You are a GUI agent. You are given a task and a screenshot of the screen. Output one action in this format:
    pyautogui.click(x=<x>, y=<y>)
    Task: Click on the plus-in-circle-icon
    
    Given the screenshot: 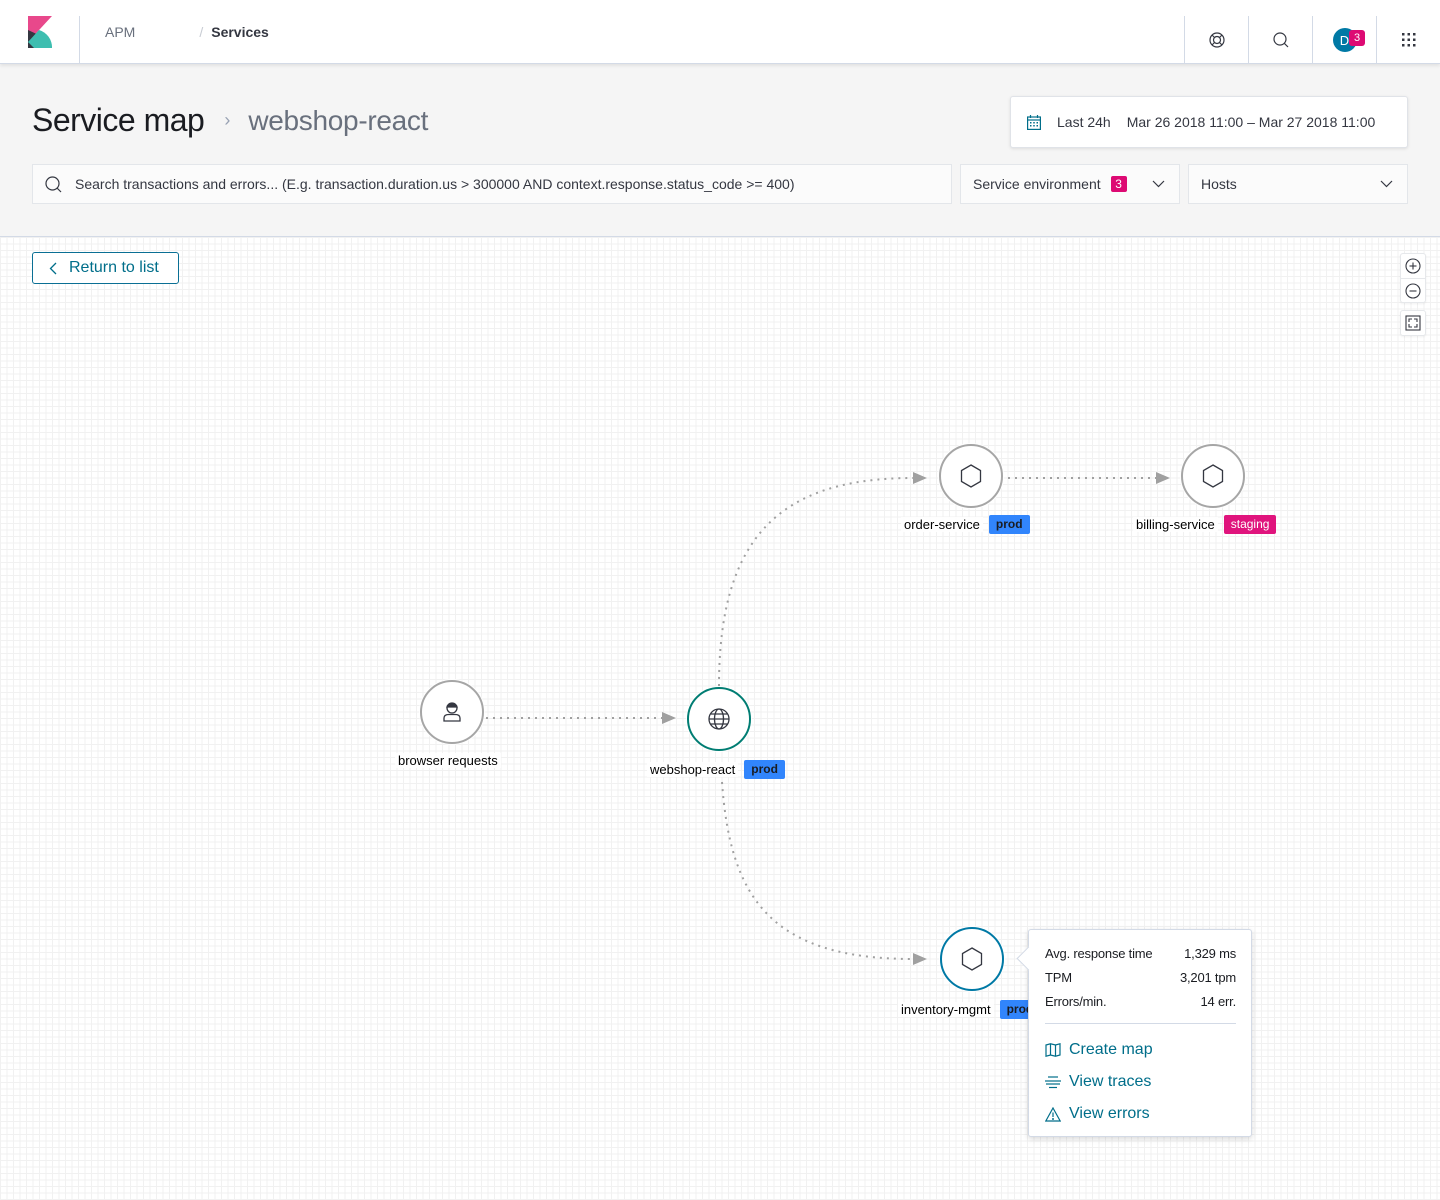 What is the action you would take?
    pyautogui.click(x=1413, y=266)
    